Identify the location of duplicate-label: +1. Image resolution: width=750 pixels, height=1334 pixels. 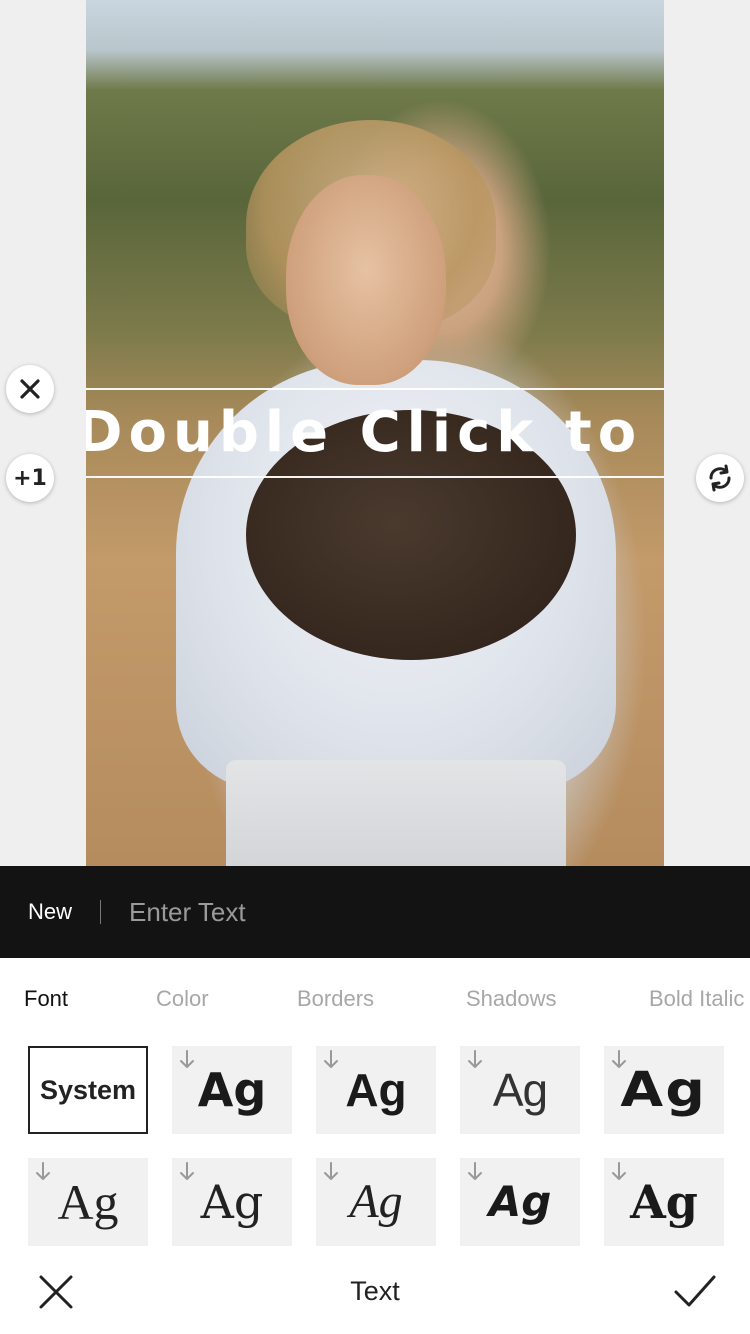
(30, 478).